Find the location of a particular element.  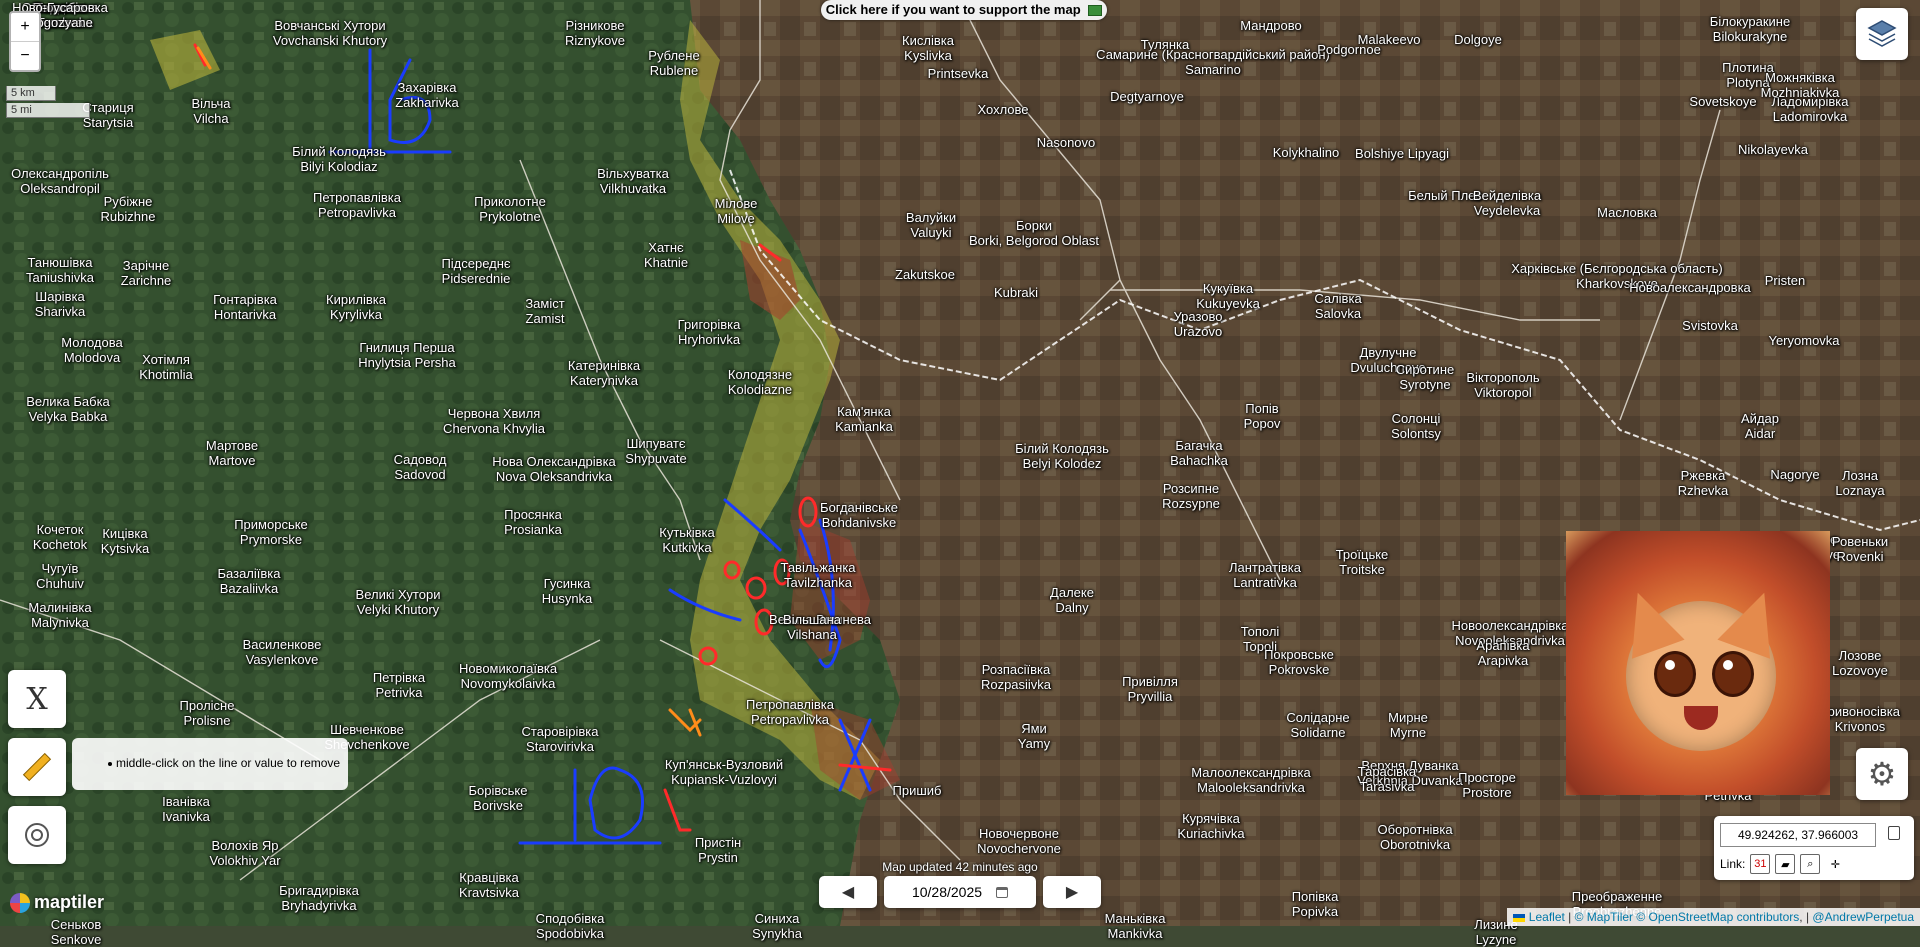

map-place-label: Тавільжанка Tavilzhanka is located at coordinates (818, 575).